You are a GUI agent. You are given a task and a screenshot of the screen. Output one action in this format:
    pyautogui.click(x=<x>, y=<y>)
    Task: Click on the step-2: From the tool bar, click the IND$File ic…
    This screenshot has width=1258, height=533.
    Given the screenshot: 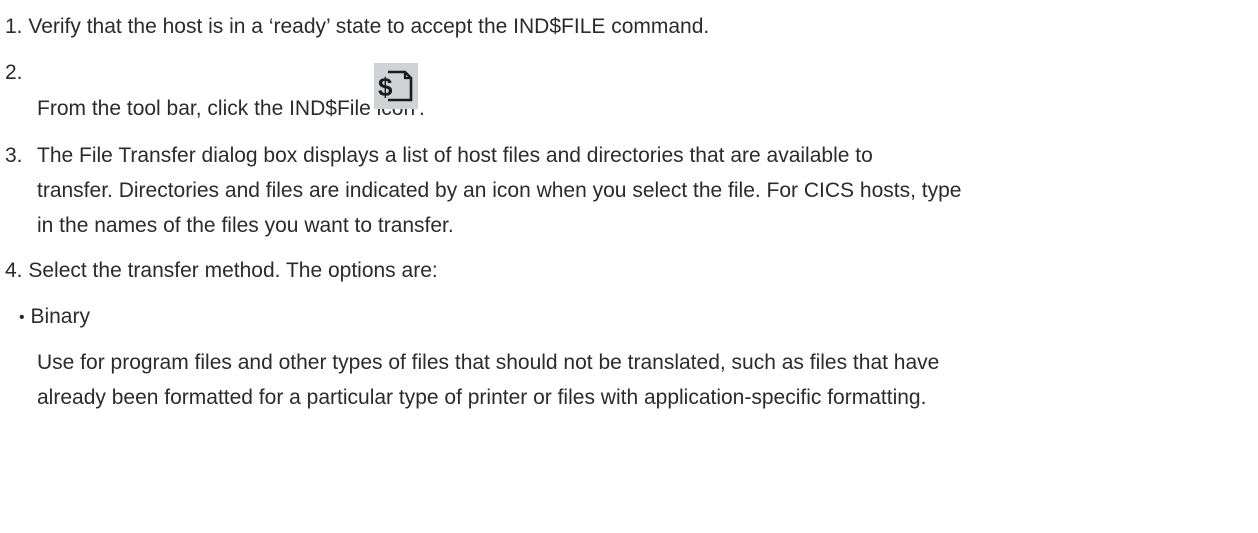 What is the action you would take?
    pyautogui.click(x=226, y=108)
    